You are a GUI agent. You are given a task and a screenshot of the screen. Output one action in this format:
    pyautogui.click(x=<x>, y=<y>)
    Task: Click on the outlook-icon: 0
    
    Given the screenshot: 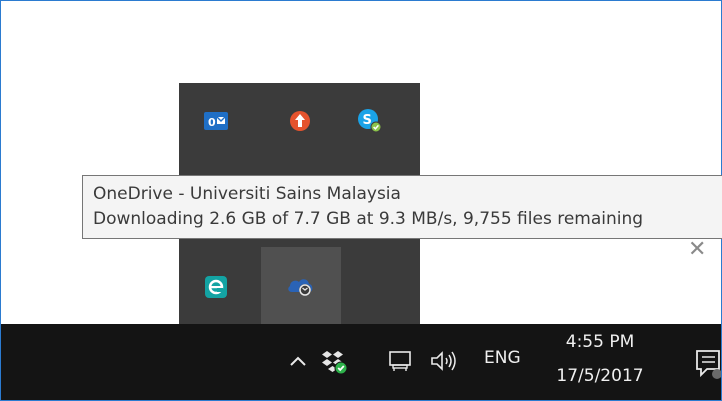 What is the action you would take?
    pyautogui.click(x=216, y=121)
    